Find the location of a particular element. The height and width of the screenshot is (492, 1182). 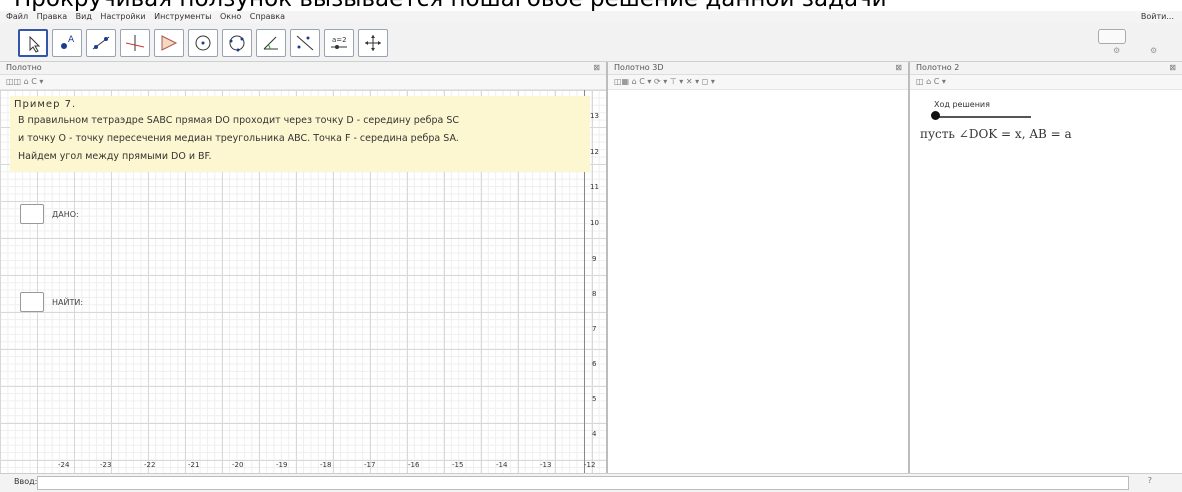

polygon-tool-button is located at coordinates (169, 43).